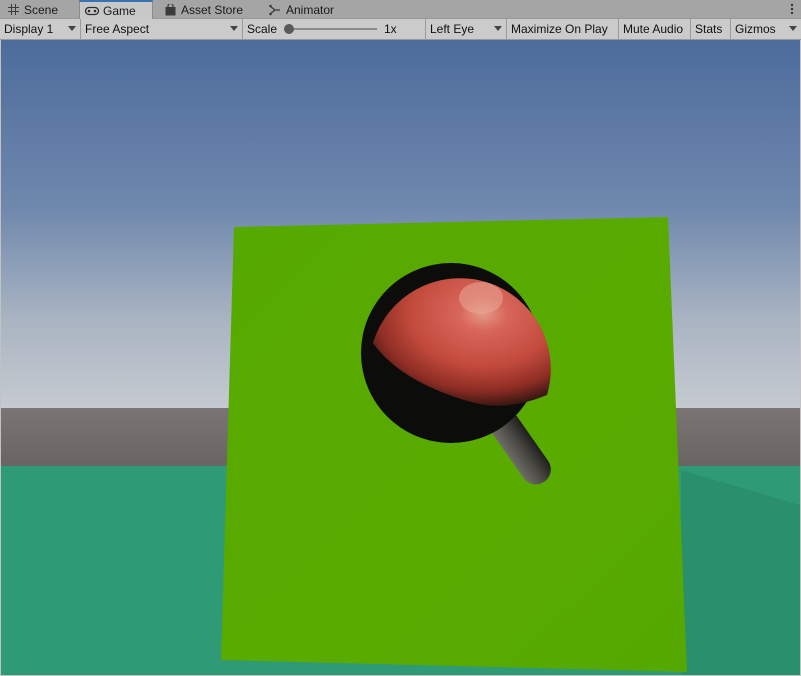 The image size is (801, 676). Describe the element at coordinates (559, 29) in the screenshot. I see `maximize-label: Maximize On Play` at that location.